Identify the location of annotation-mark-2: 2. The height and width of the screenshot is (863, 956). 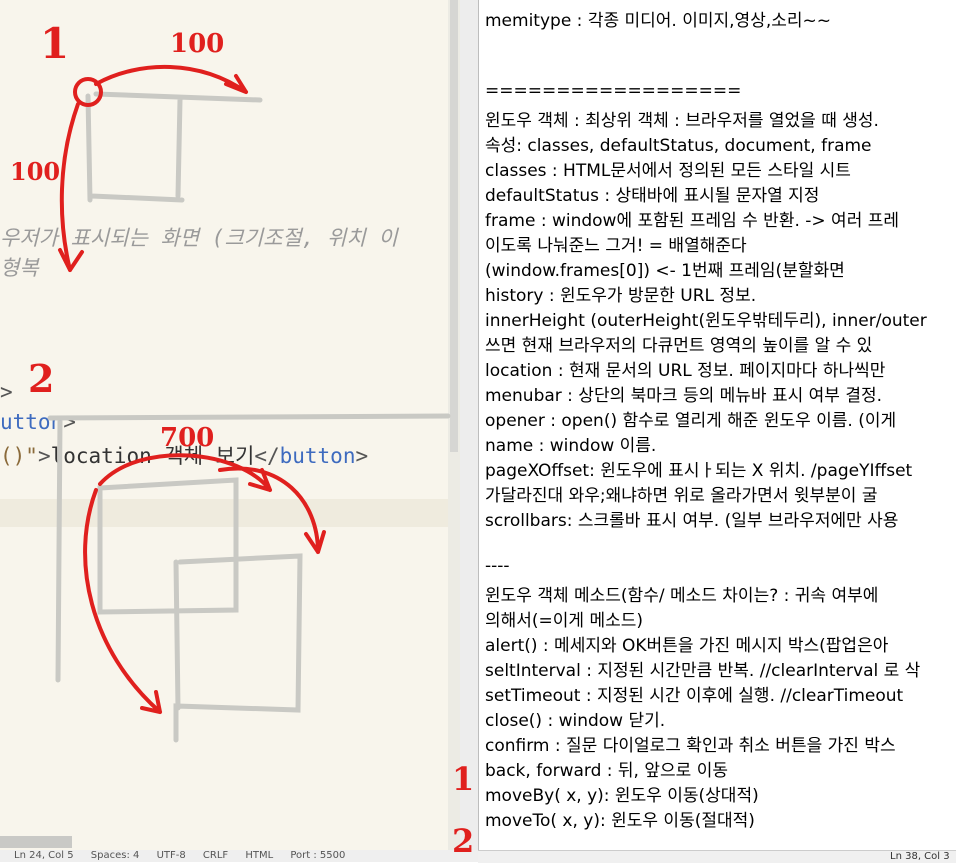
(41, 378).